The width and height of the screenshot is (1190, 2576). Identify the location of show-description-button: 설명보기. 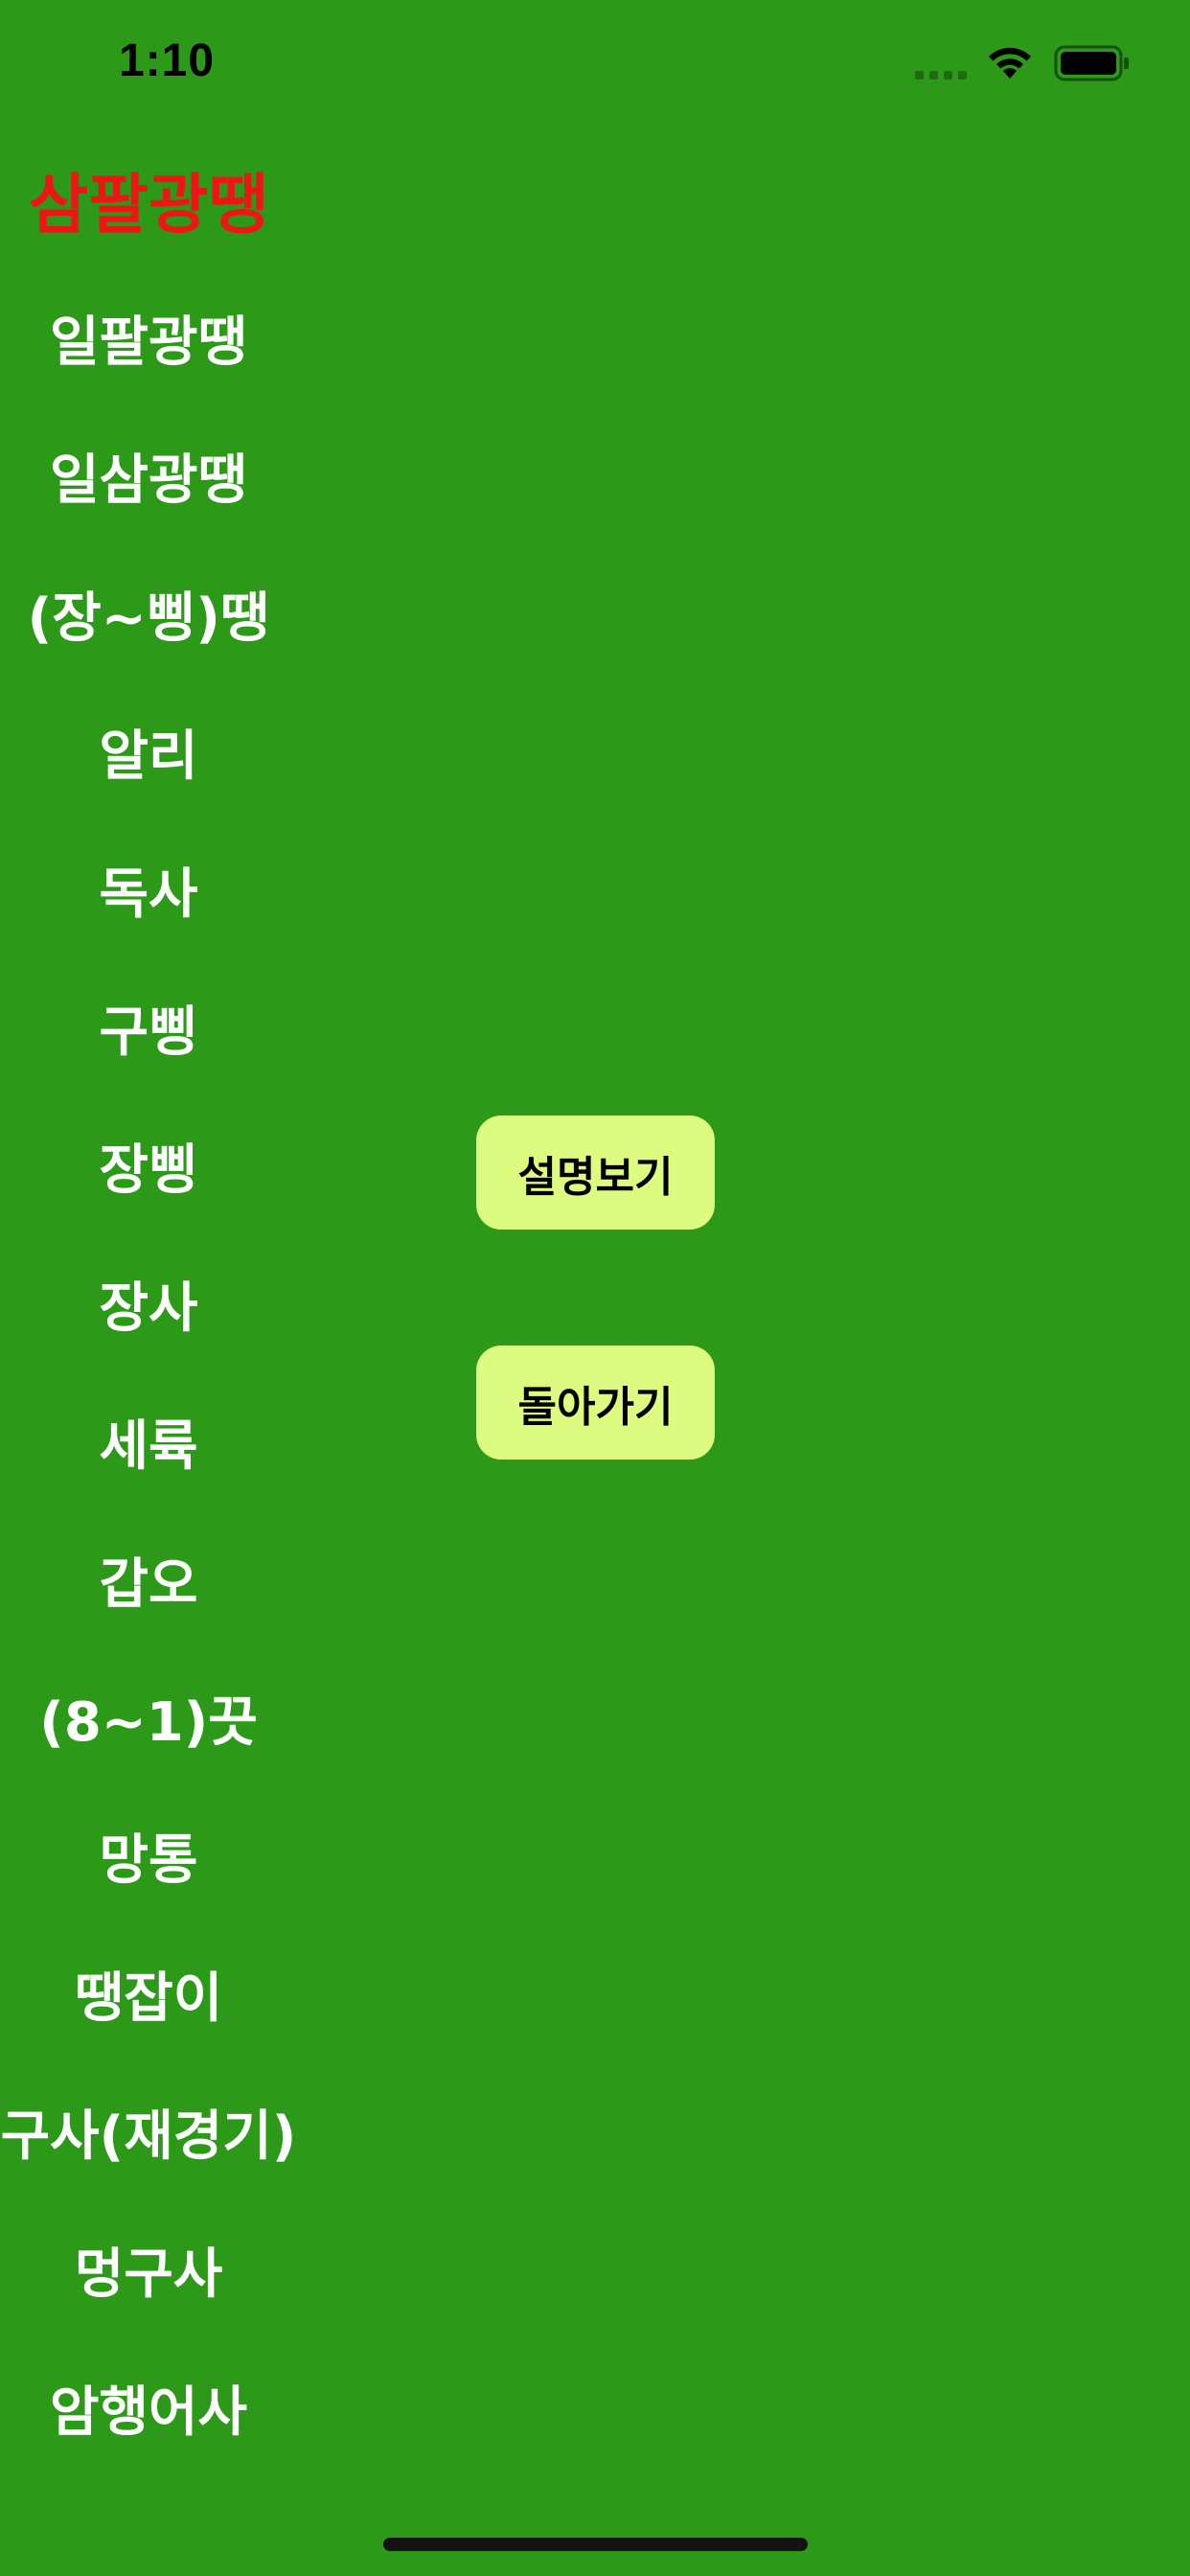
(595, 1173).